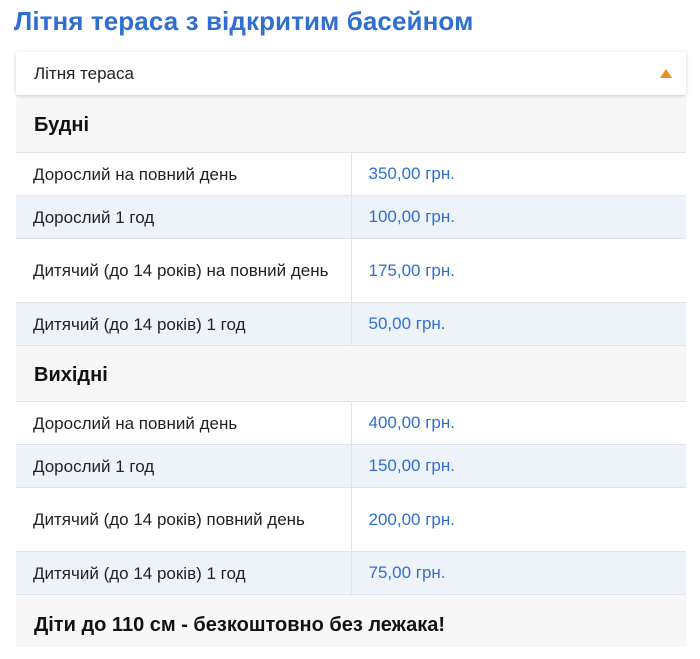  Describe the element at coordinates (184, 519) in the screenshot. I see `price-label: Дитячий (до 14 років) повний день` at that location.